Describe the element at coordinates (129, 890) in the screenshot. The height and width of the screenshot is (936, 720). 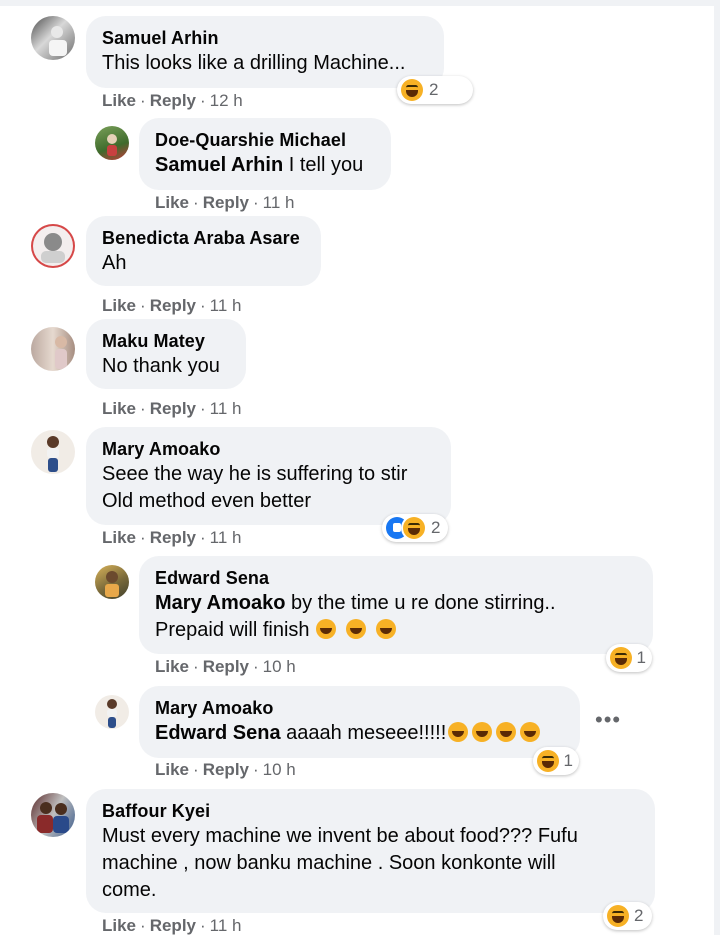
I see `comment-text-line: come.` at that location.